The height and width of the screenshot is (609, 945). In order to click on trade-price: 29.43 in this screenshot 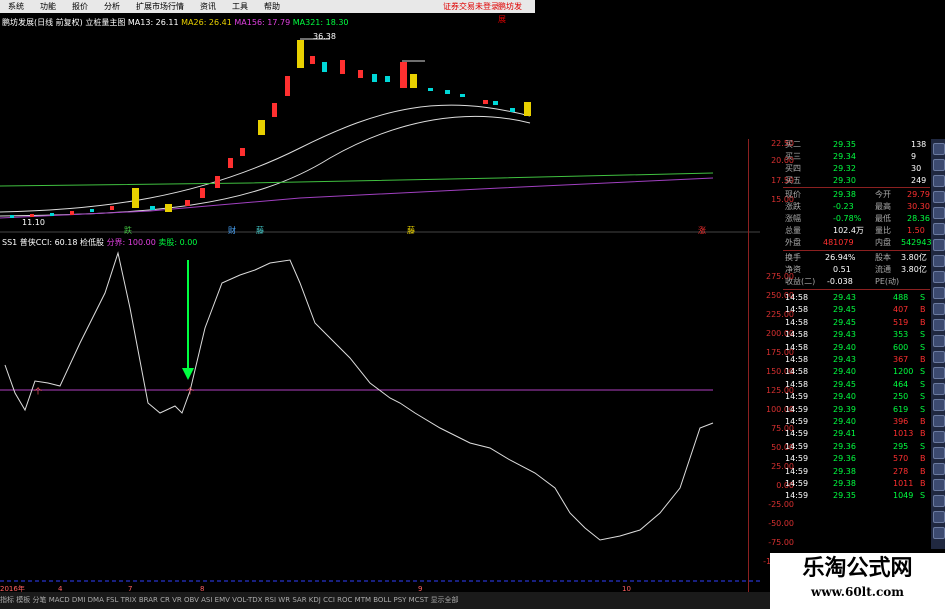, I will do `click(844, 359)`.